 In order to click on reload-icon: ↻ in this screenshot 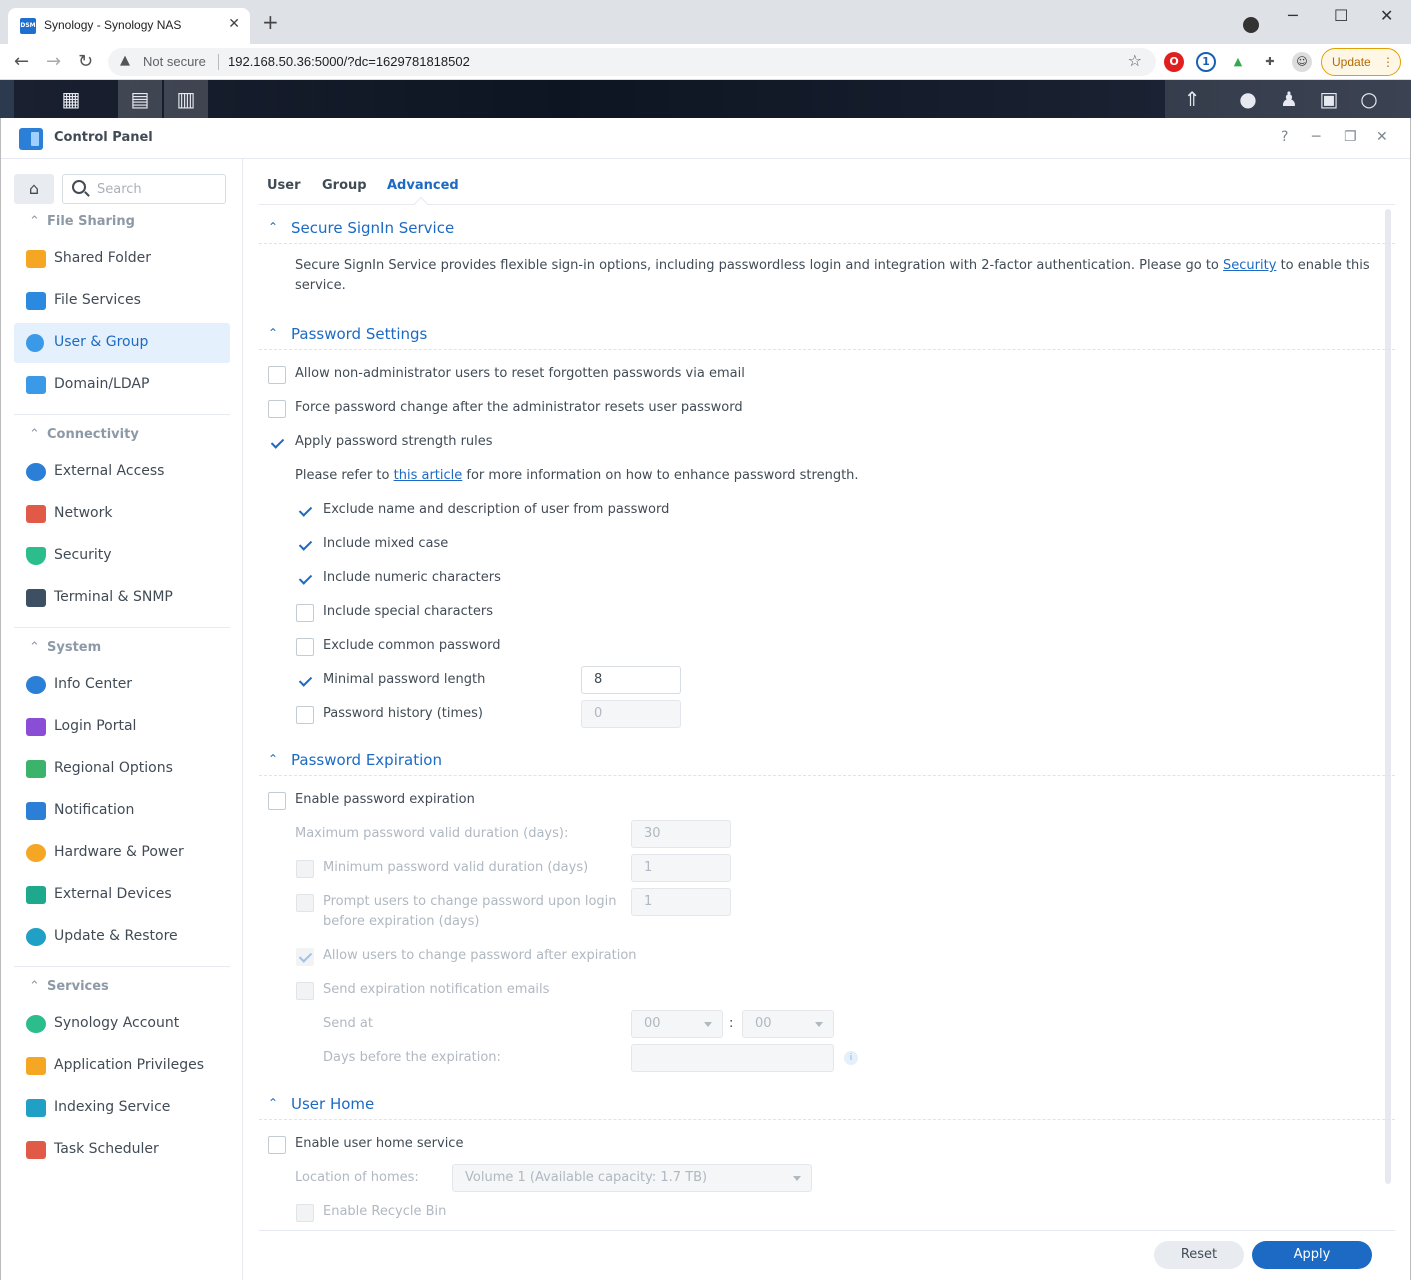, I will do `click(85, 61)`.